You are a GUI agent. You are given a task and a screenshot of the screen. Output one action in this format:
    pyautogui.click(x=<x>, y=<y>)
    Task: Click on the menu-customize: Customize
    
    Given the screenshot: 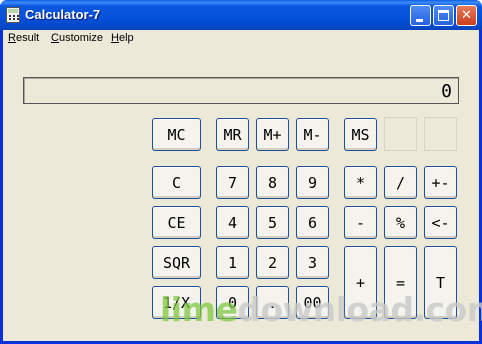 What is the action you would take?
    pyautogui.click(x=77, y=38)
    